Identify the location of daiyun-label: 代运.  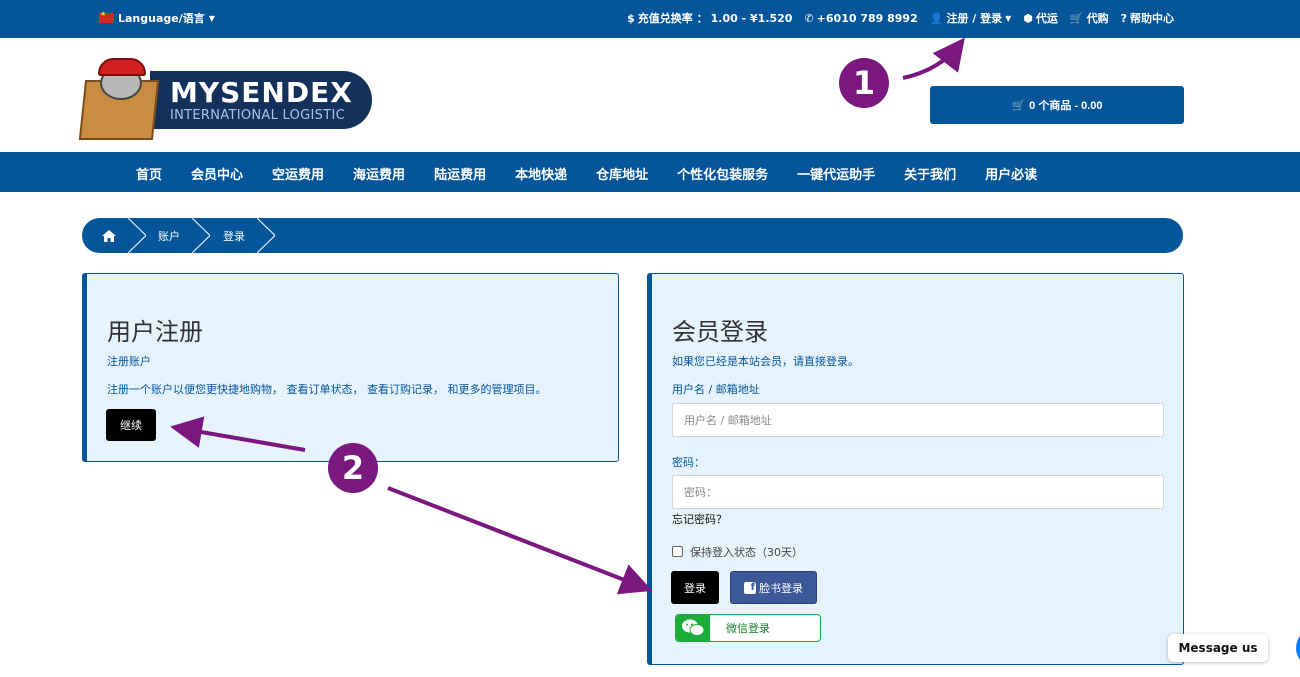
(1046, 18).